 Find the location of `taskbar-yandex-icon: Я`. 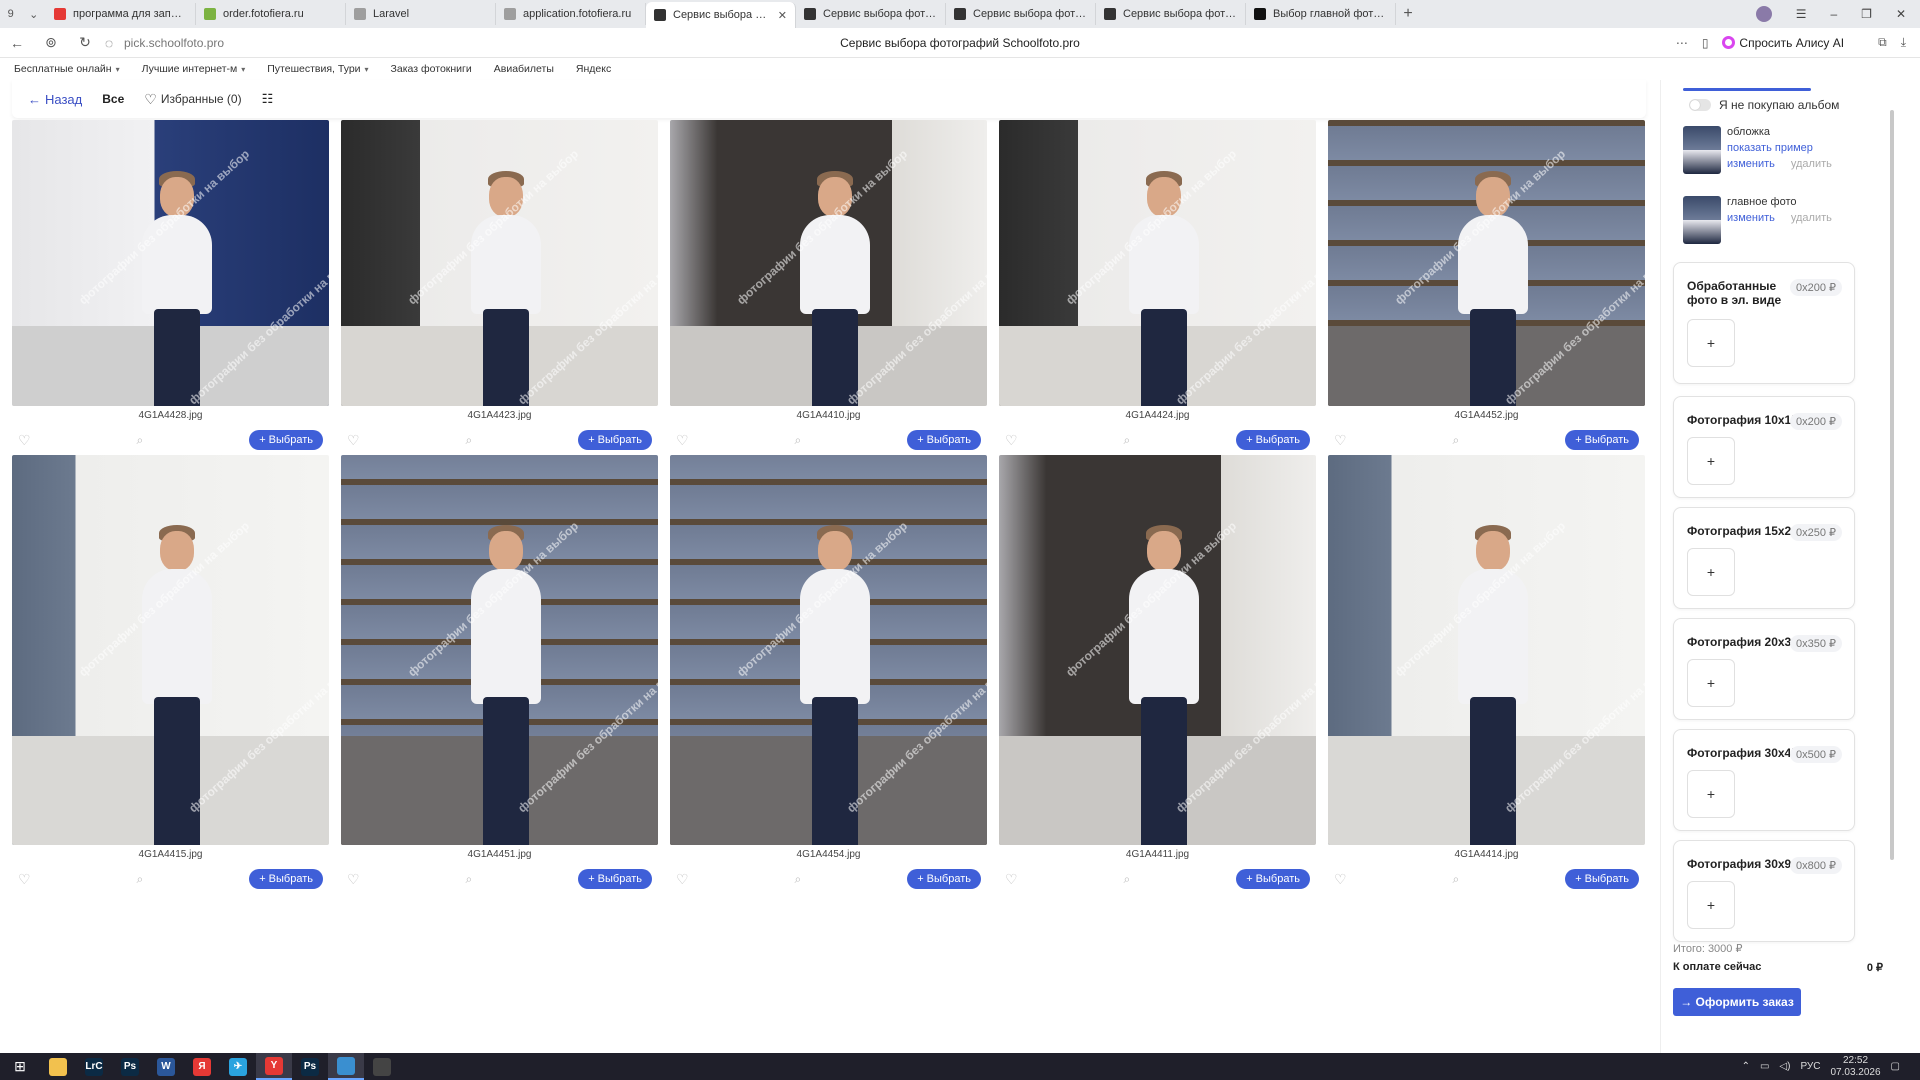

taskbar-yandex-icon: Я is located at coordinates (202, 1066).